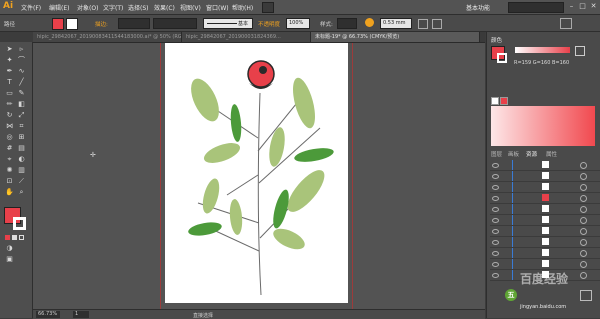 The width and height of the screenshot is (600, 319). What do you see at coordinates (9, 259) in the screenshot?
I see `screen-mode-icon: ▣` at bounding box center [9, 259].